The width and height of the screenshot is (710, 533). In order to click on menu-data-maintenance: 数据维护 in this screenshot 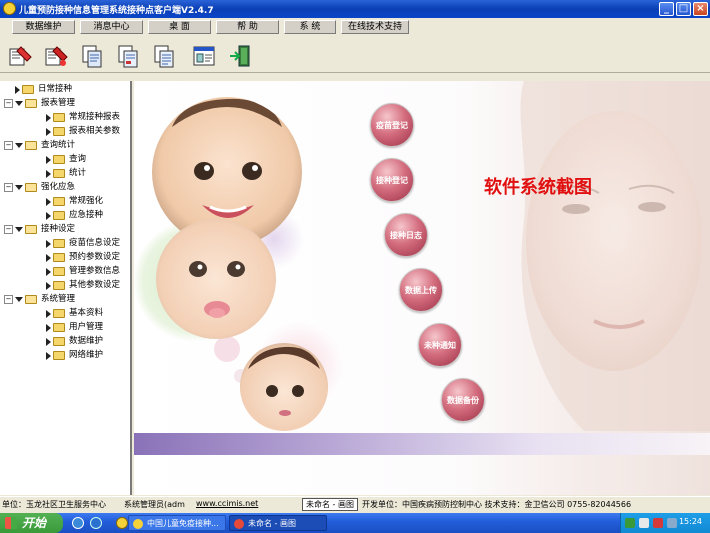, I will do `click(43, 27)`.